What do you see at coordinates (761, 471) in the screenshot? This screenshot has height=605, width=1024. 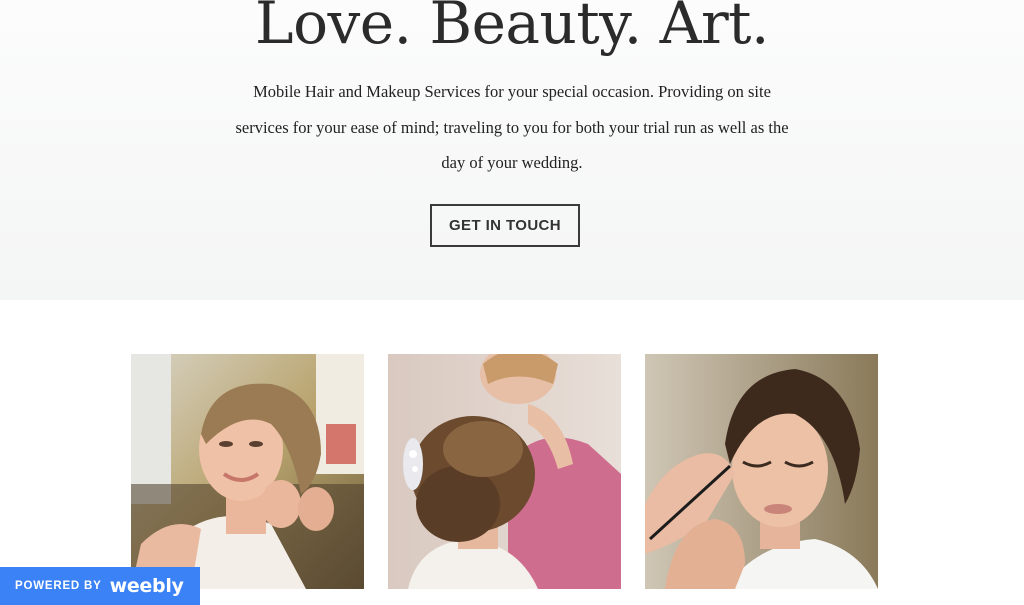 I see `gallery-image-eye-makeup` at bounding box center [761, 471].